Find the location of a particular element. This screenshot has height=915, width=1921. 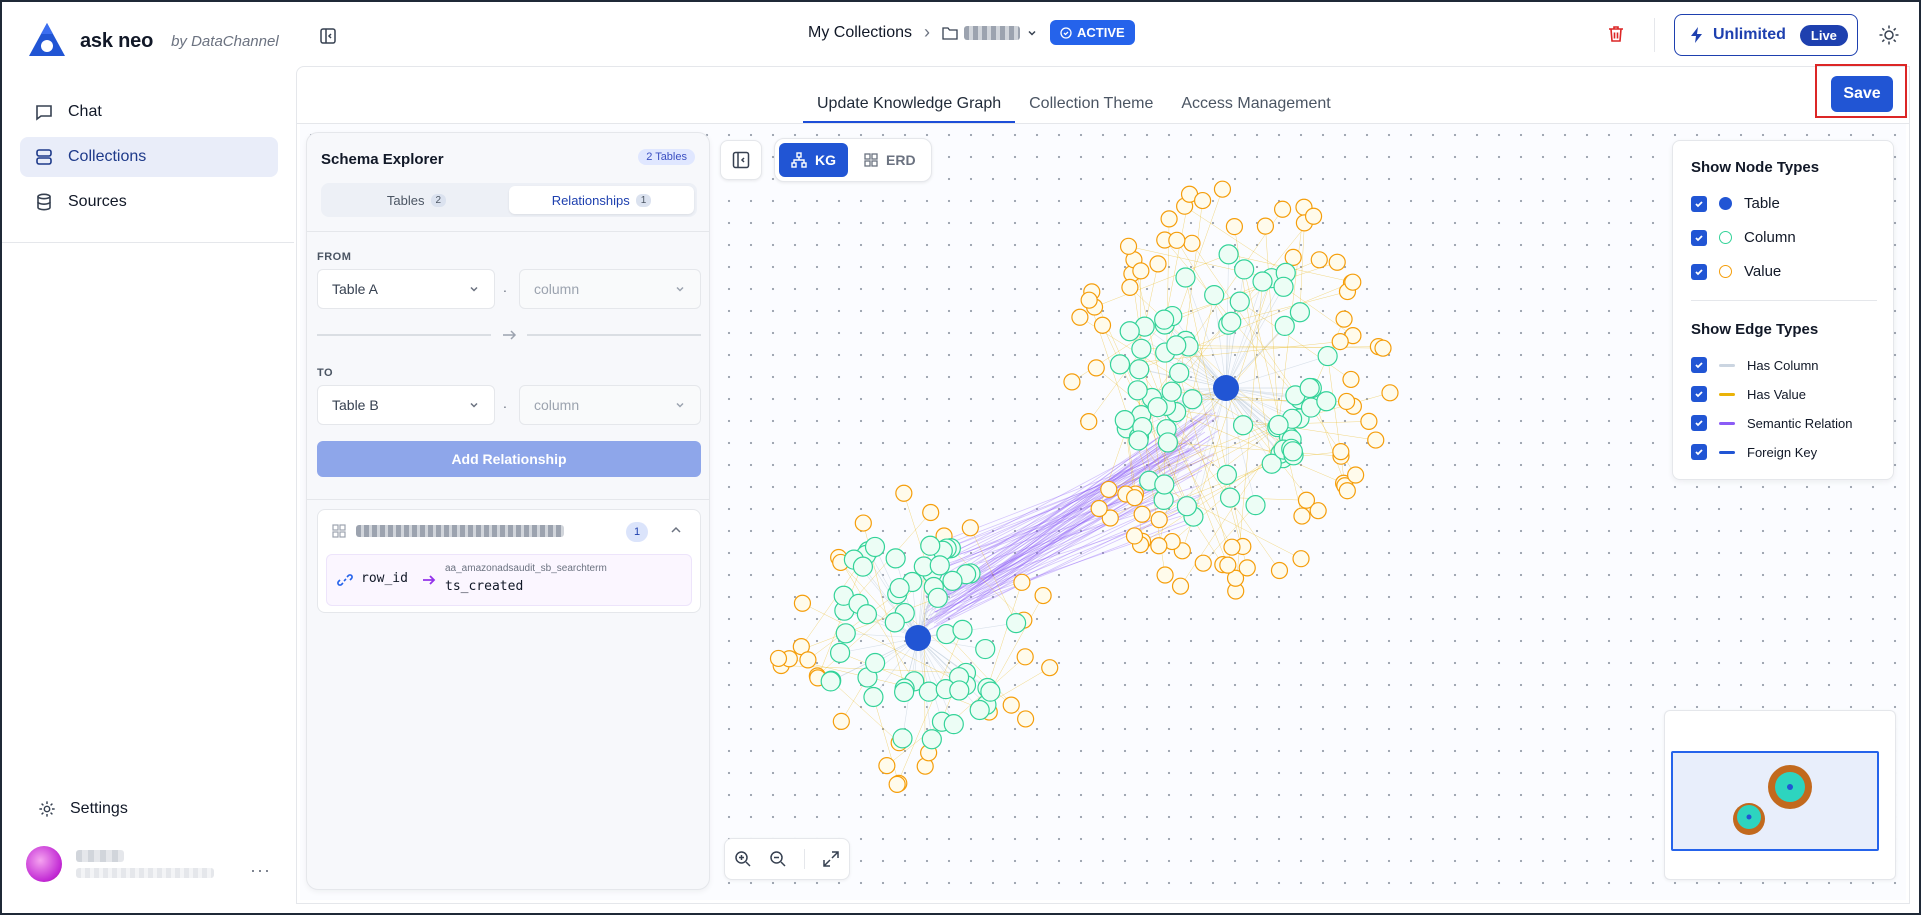

foreign-key-edge-swatch is located at coordinates (1727, 452).